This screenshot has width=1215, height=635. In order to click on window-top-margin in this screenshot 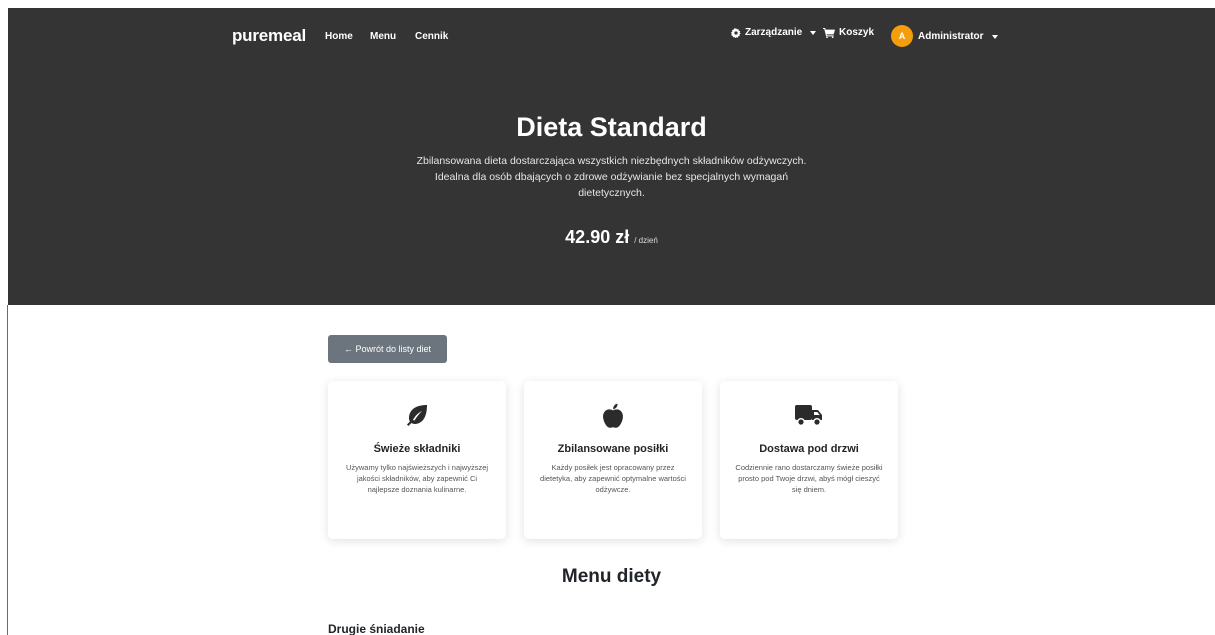, I will do `click(607, 4)`.